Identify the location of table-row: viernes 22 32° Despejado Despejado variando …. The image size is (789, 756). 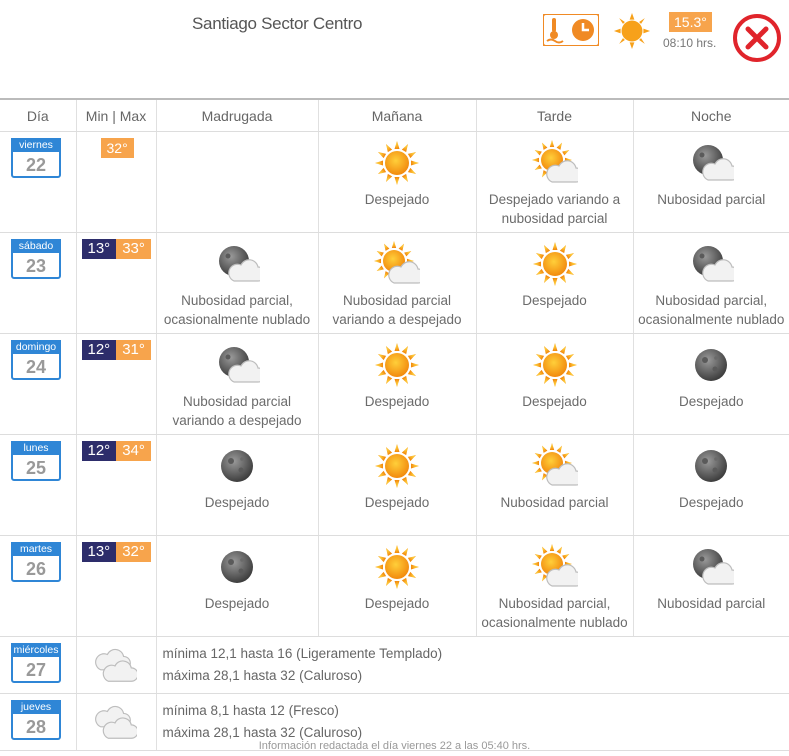
(394, 182).